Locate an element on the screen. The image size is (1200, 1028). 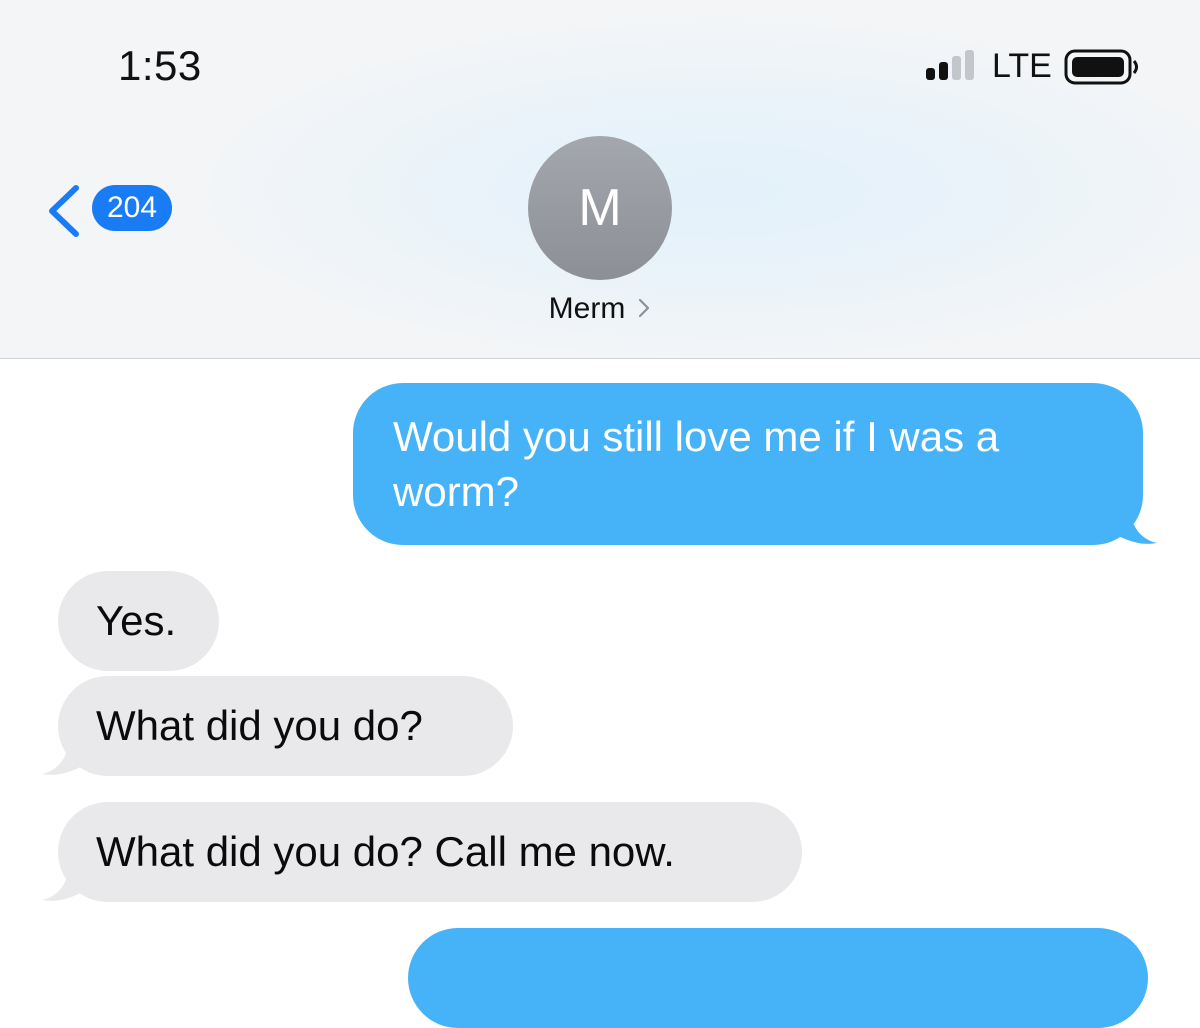
cellular-signal-icon is located at coordinates (950, 65).